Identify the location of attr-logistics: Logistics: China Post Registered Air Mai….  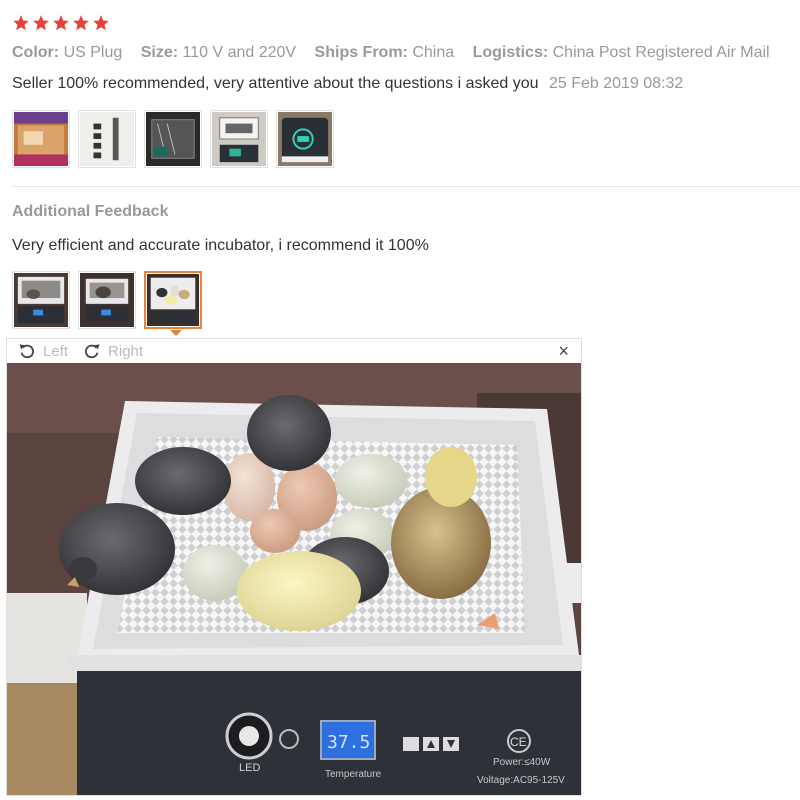
(621, 52).